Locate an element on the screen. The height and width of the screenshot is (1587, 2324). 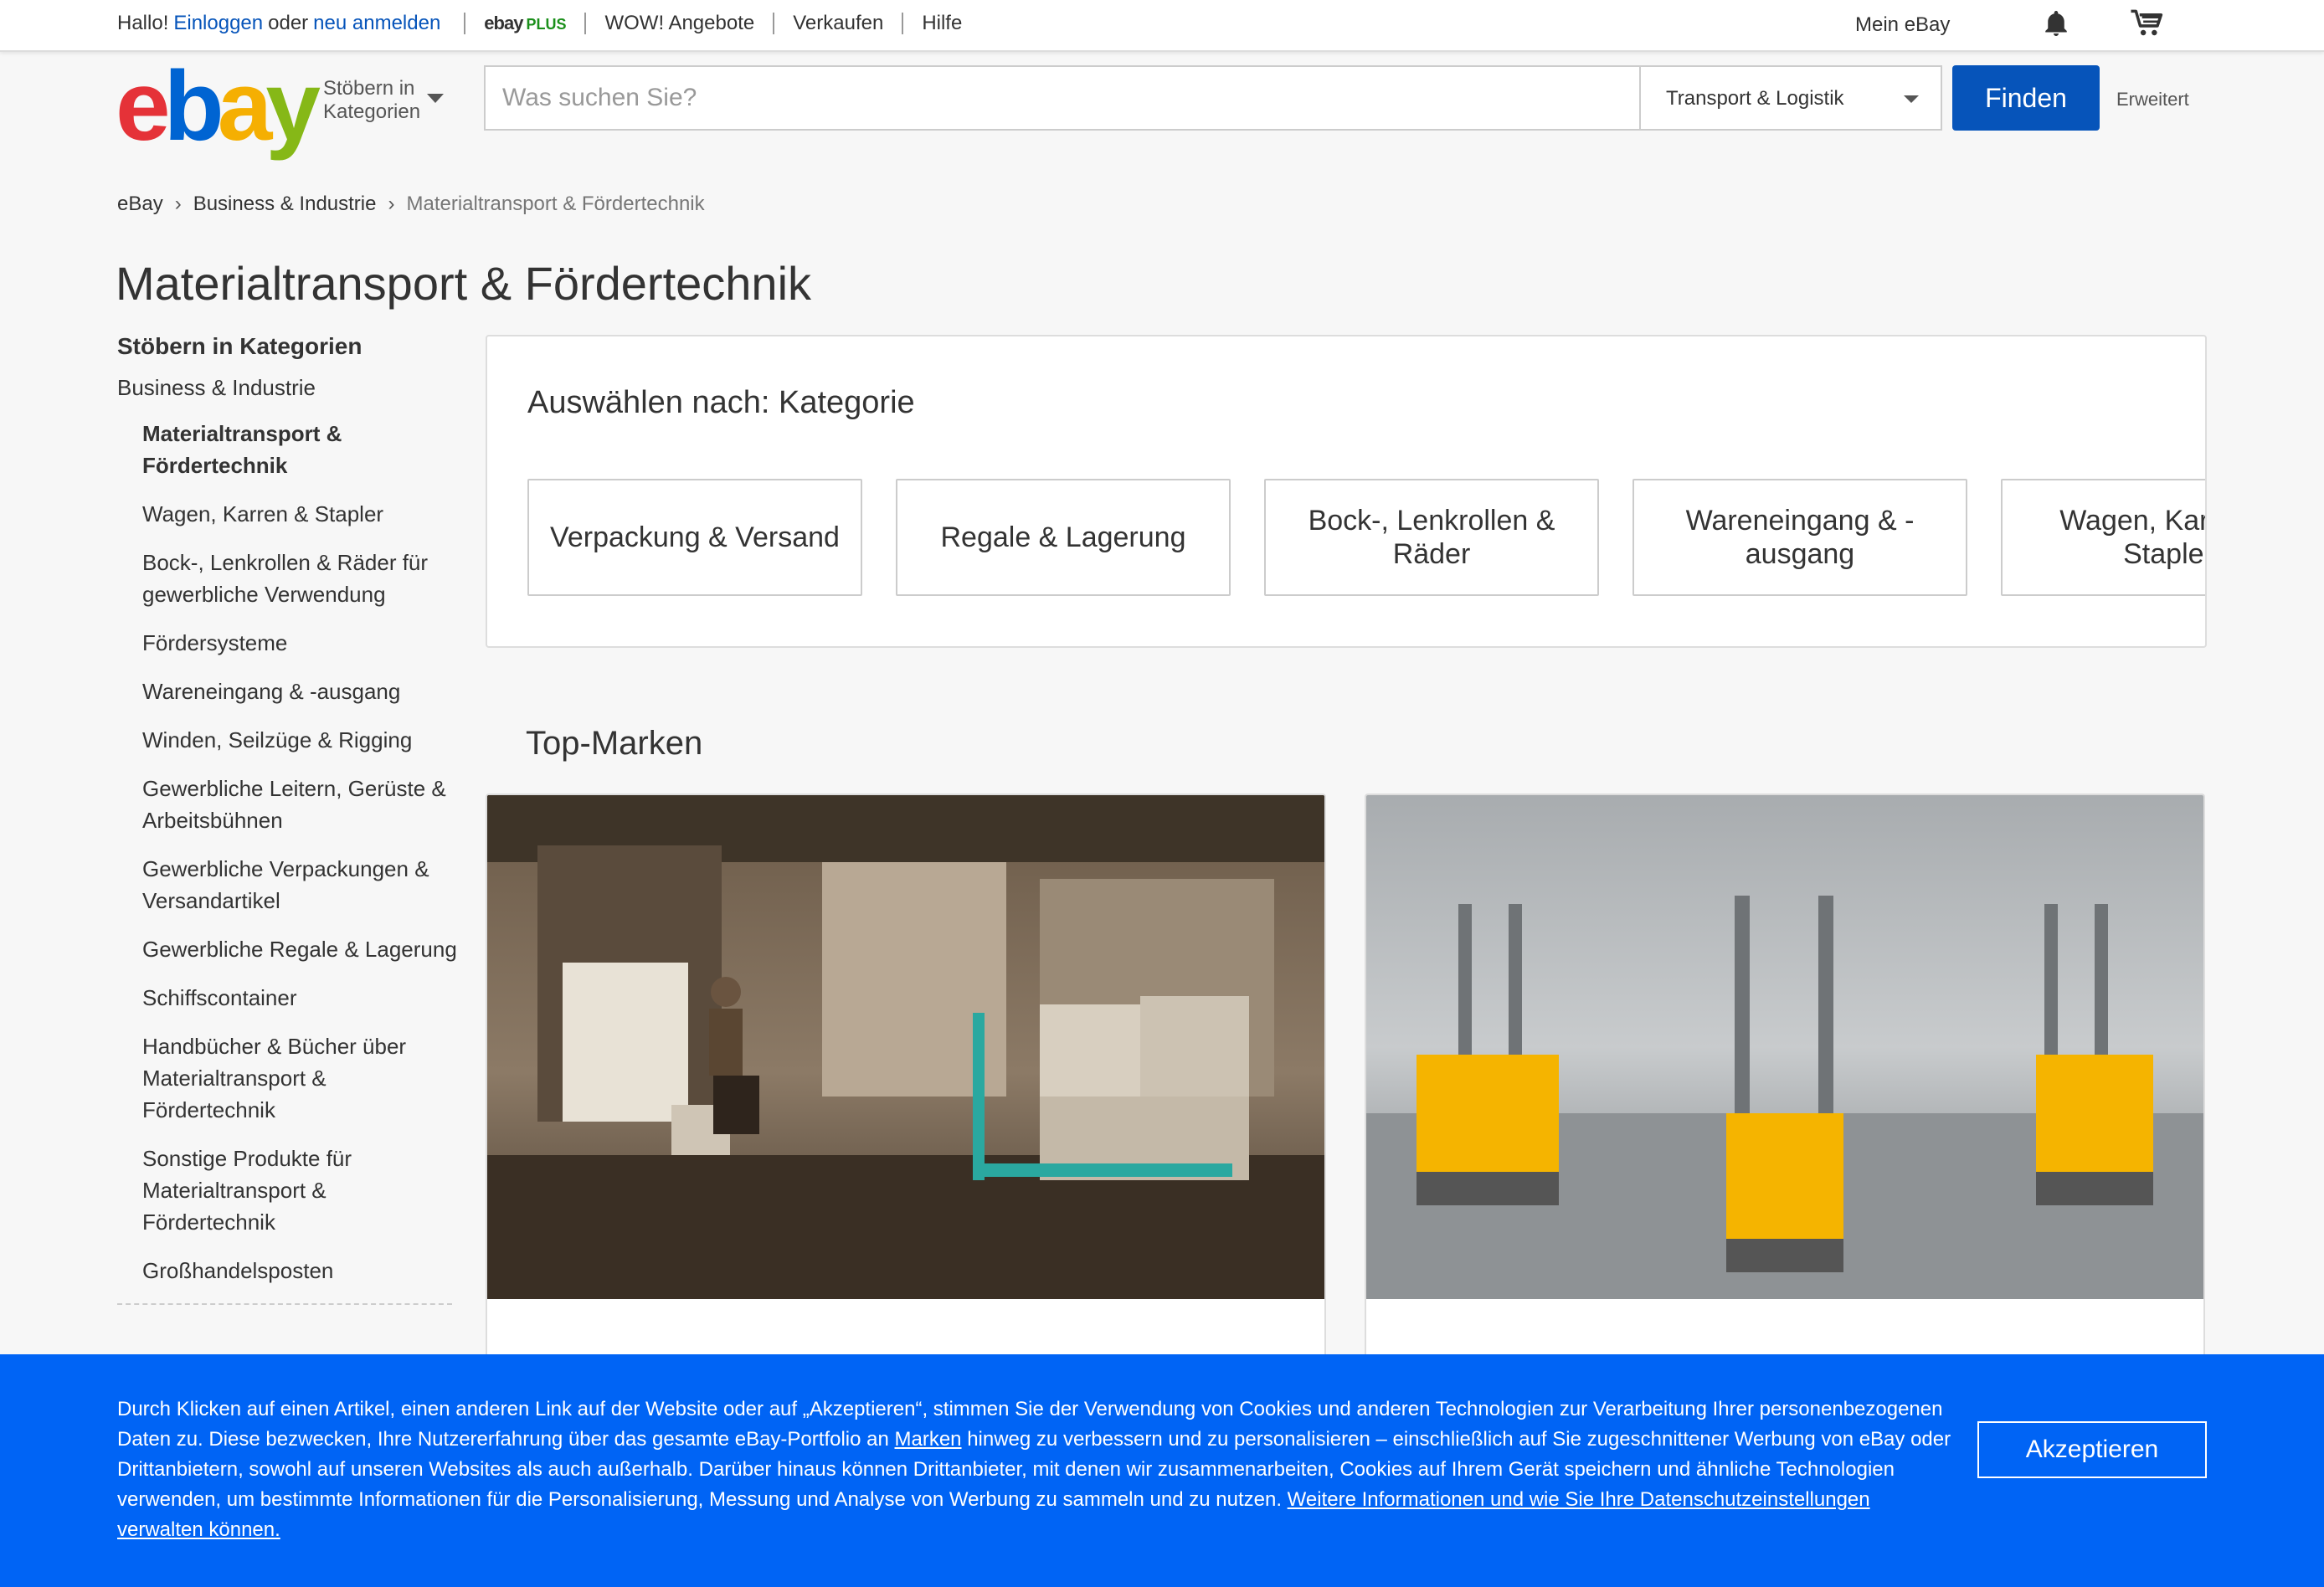
category-select: Transport & Logistik is located at coordinates (1790, 98).